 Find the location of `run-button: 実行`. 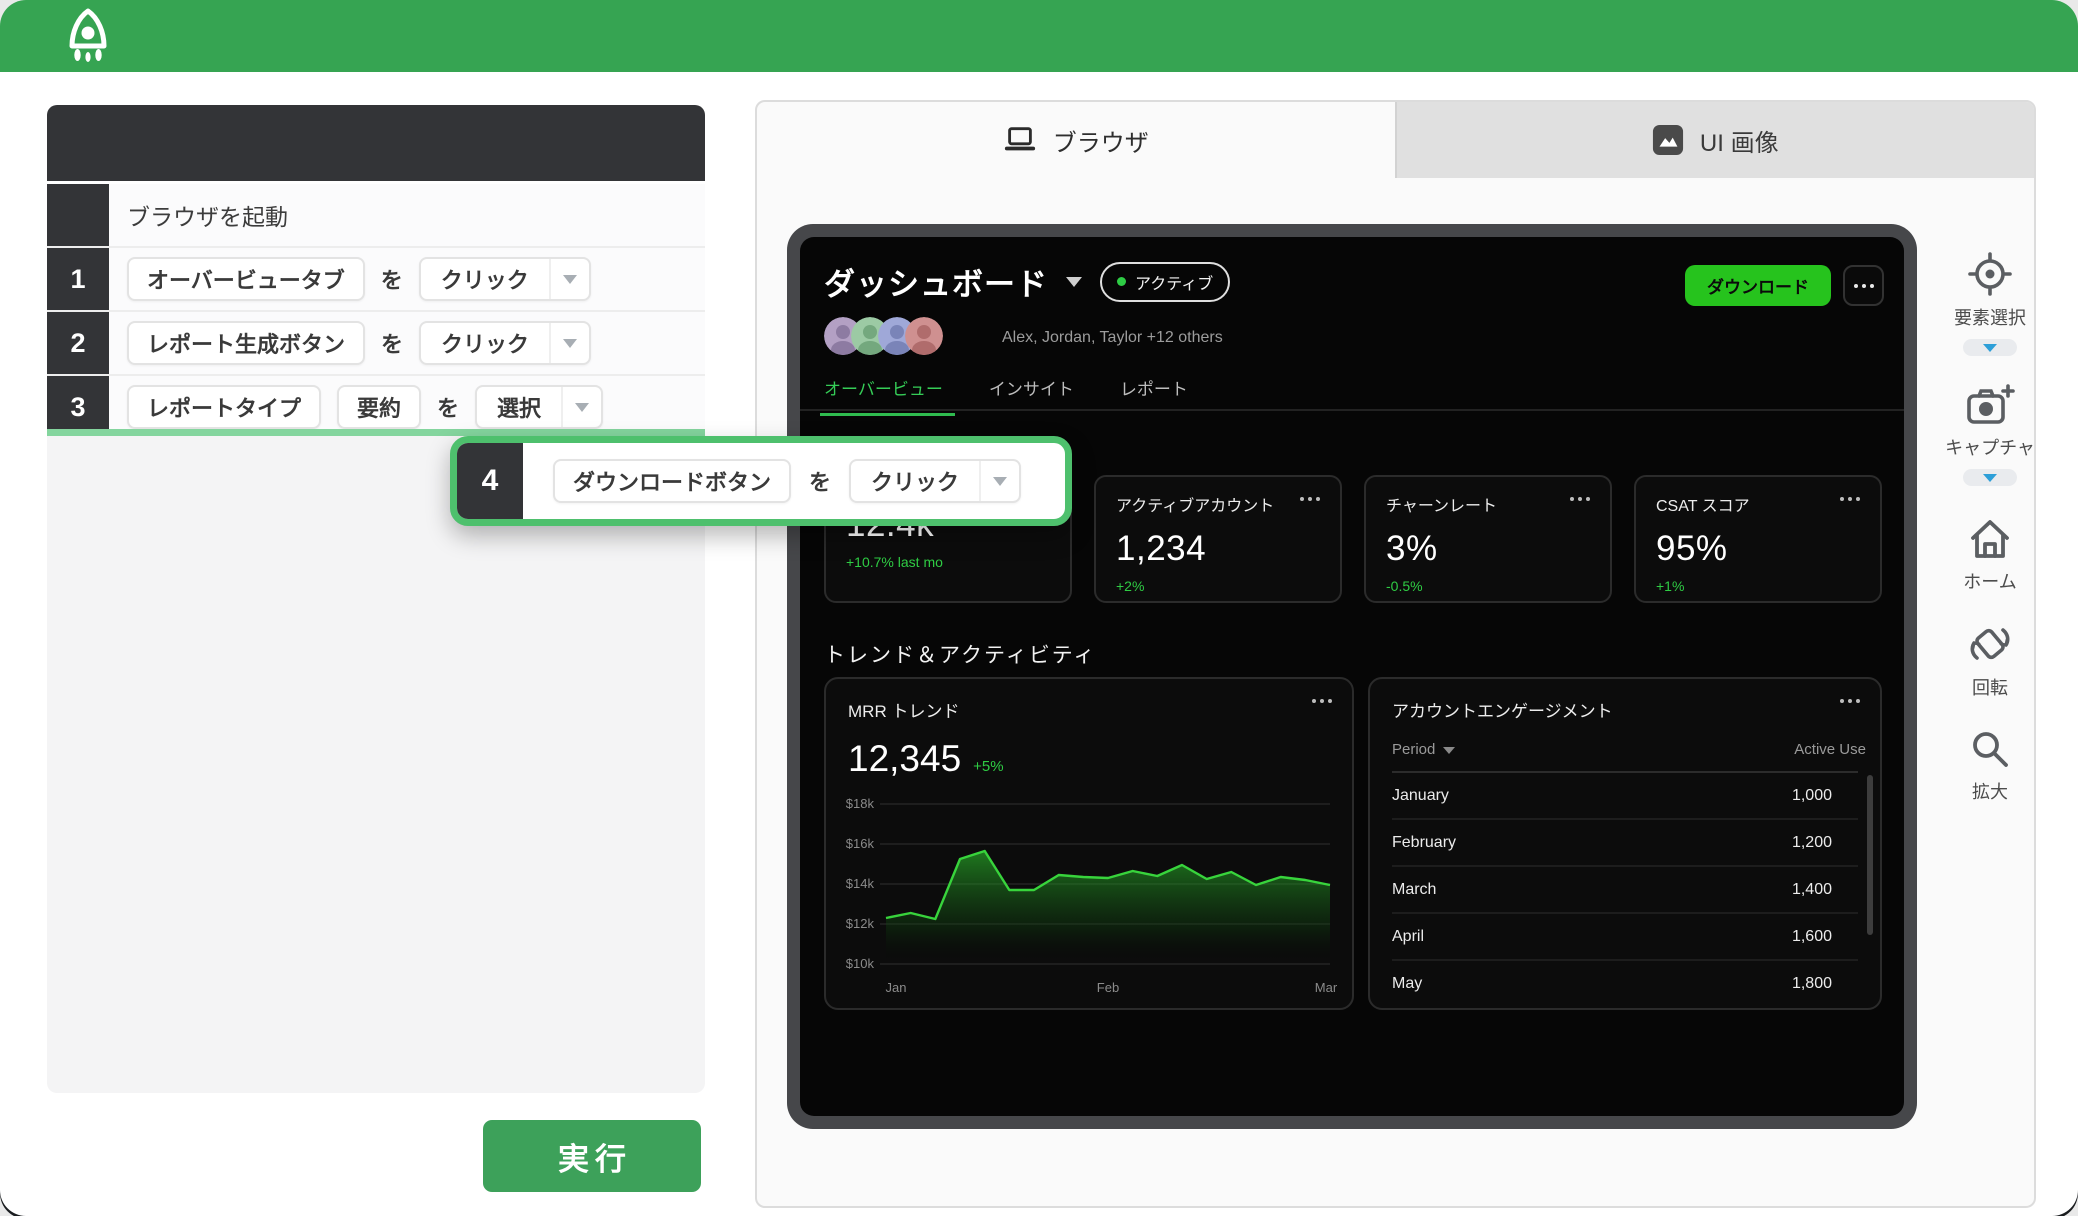

run-button: 実行 is located at coordinates (592, 1156).